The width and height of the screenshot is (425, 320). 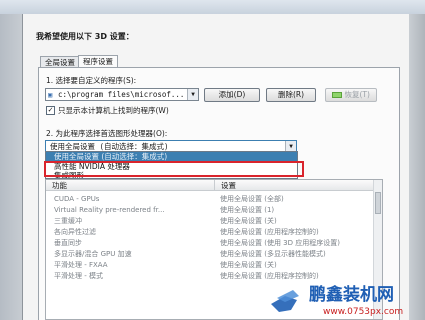 I want to click on step2-label: 2. 为此程序选择首选图形处理器(O):, so click(x=107, y=133).